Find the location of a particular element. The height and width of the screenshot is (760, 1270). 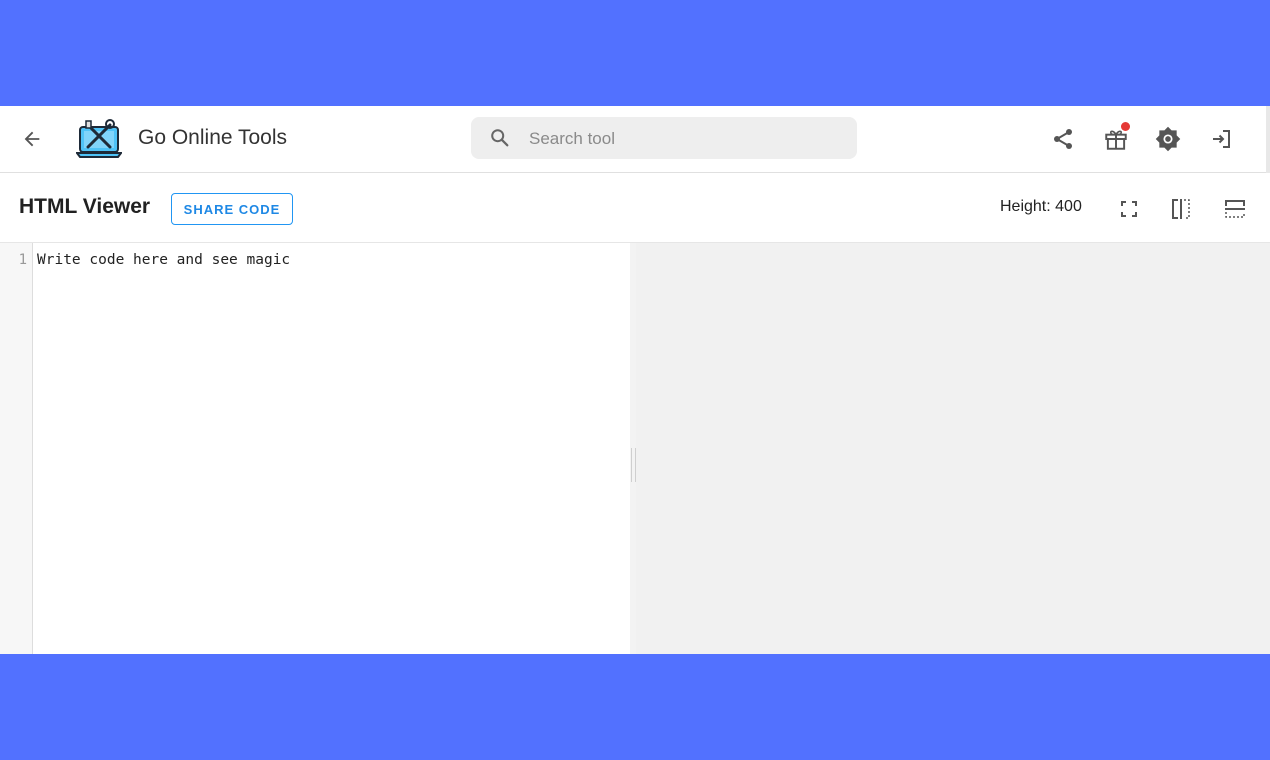

login-icon is located at coordinates (1221, 139).